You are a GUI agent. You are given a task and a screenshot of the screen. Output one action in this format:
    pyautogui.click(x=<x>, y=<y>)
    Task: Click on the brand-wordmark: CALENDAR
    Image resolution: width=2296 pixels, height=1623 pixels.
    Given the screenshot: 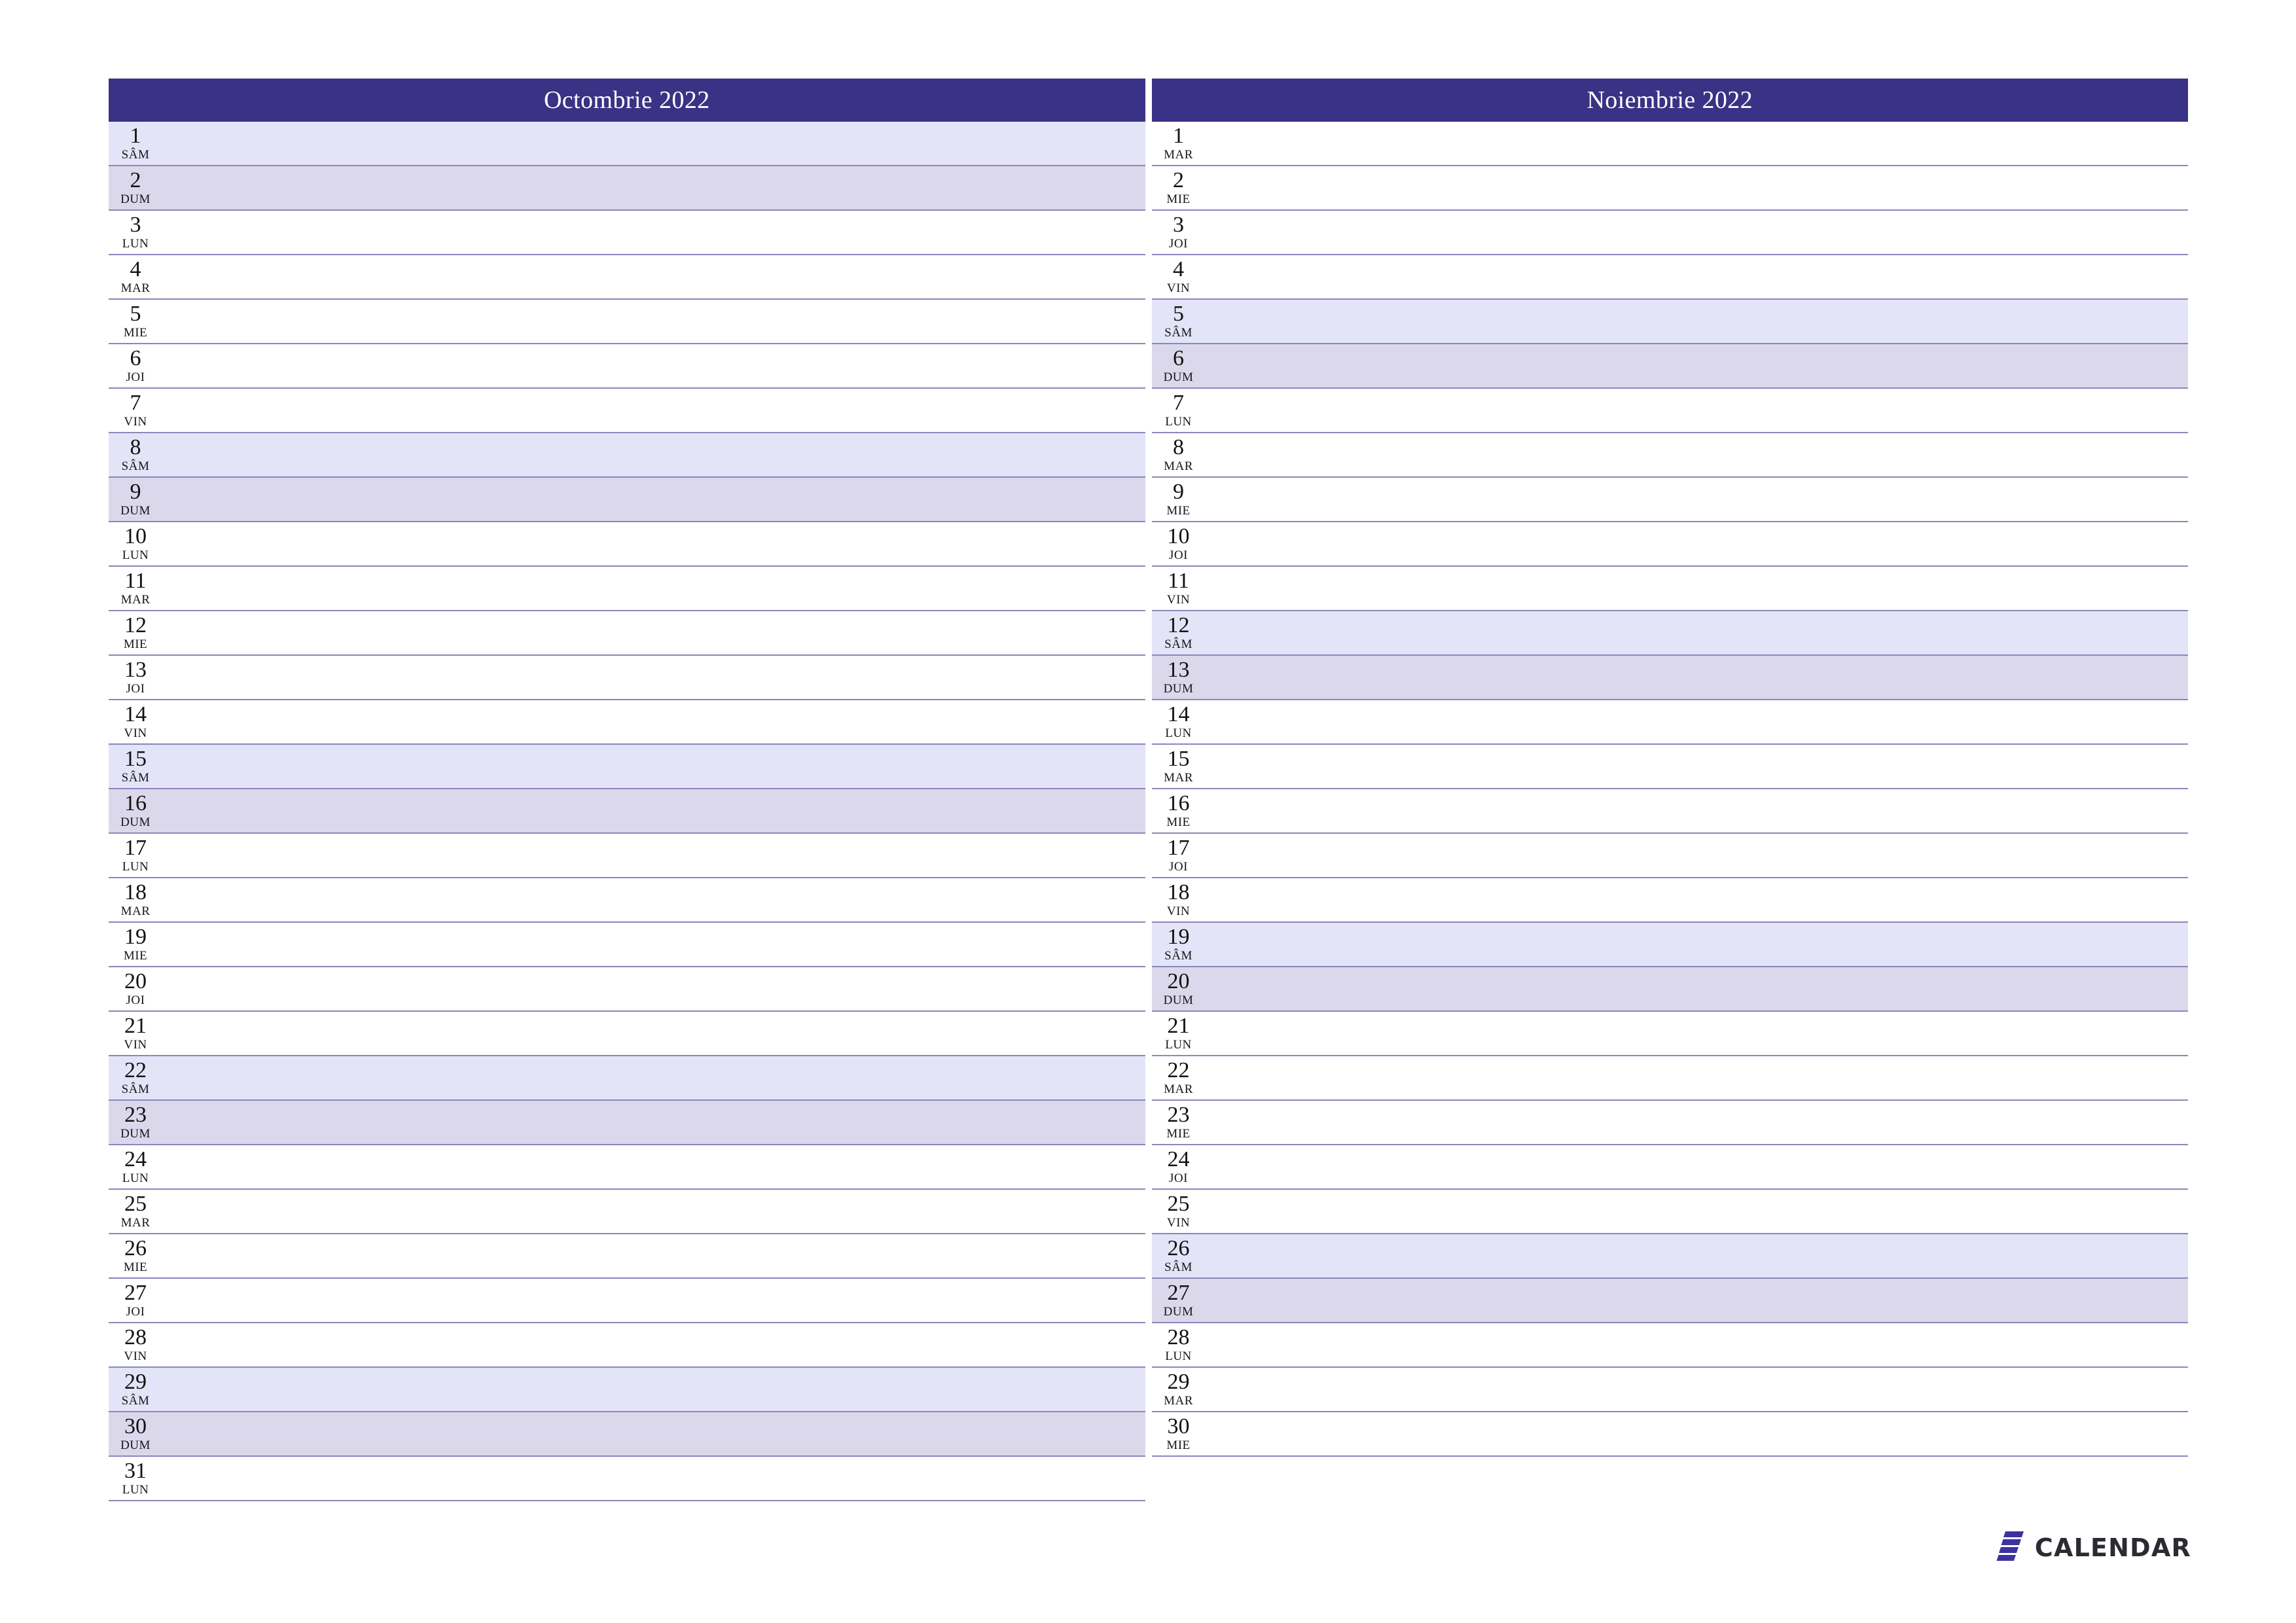 What is the action you would take?
    pyautogui.click(x=2112, y=1547)
    